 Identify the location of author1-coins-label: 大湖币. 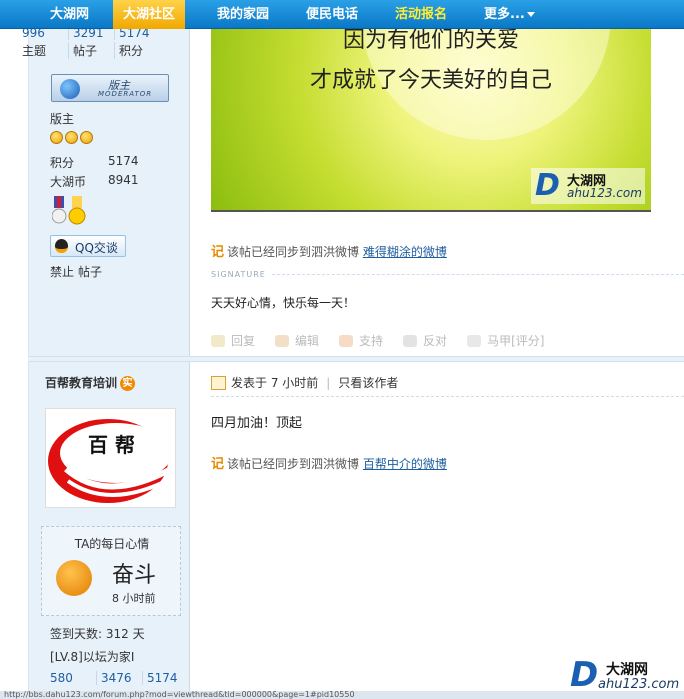
(68, 182).